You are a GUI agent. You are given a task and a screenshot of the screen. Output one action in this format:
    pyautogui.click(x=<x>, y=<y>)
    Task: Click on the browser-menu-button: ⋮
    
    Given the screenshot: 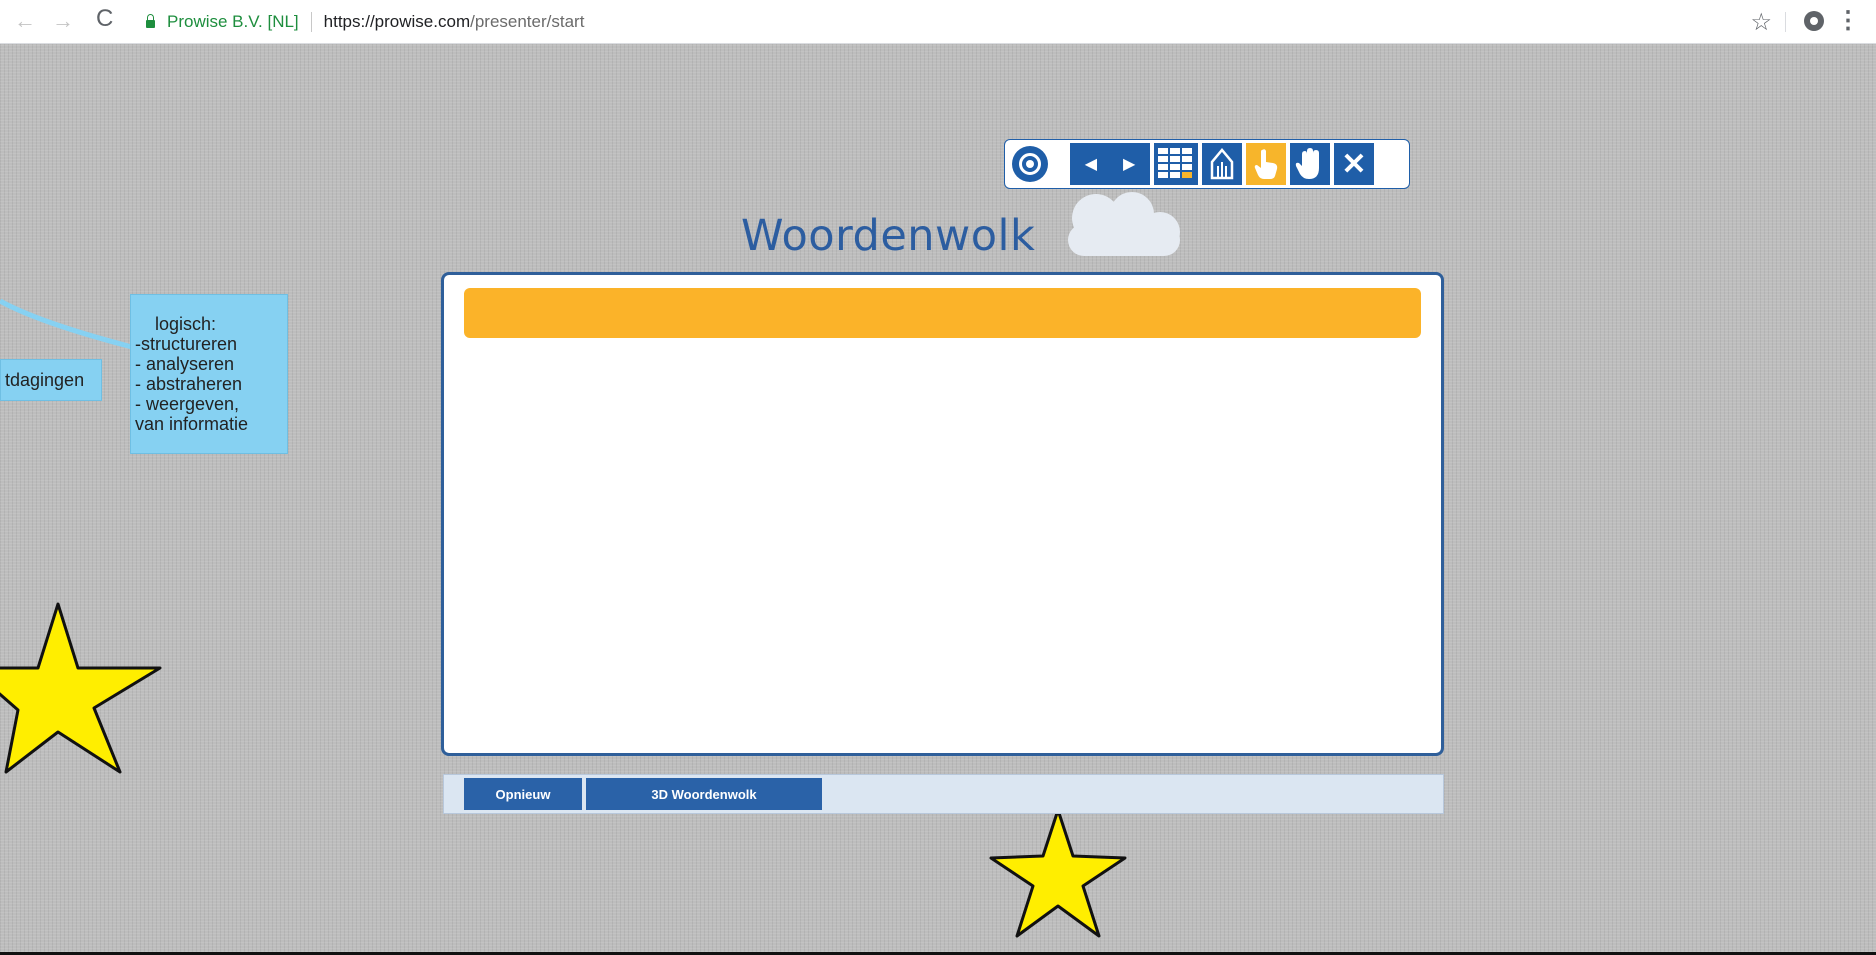 What is the action you would take?
    pyautogui.click(x=1848, y=20)
    